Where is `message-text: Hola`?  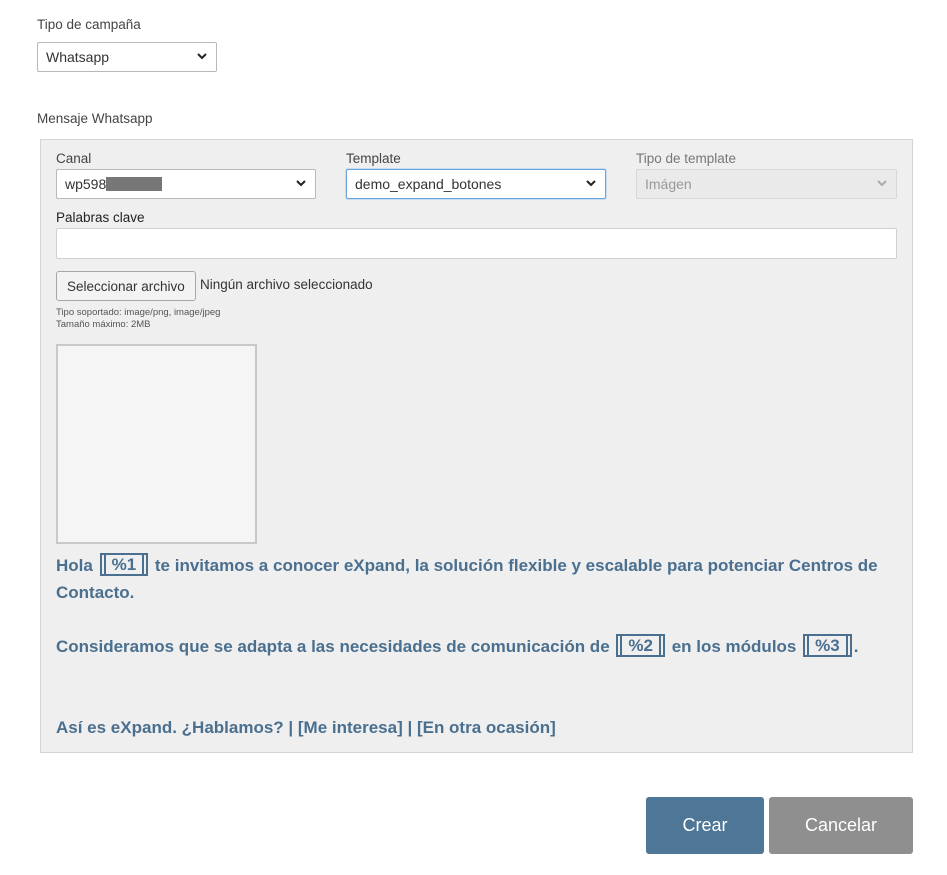 message-text: Hola is located at coordinates (74, 565).